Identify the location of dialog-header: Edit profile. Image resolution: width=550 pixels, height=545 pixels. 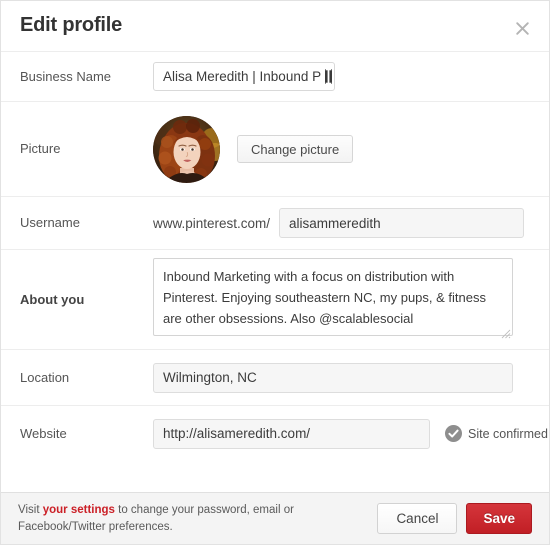
(275, 26).